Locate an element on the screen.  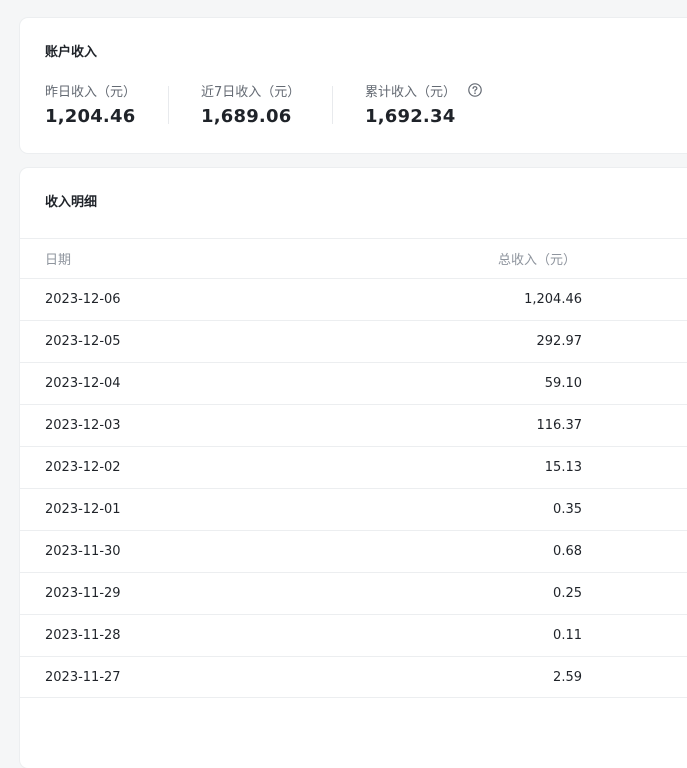
row-date: 2023-12-04 is located at coordinates (83, 383).